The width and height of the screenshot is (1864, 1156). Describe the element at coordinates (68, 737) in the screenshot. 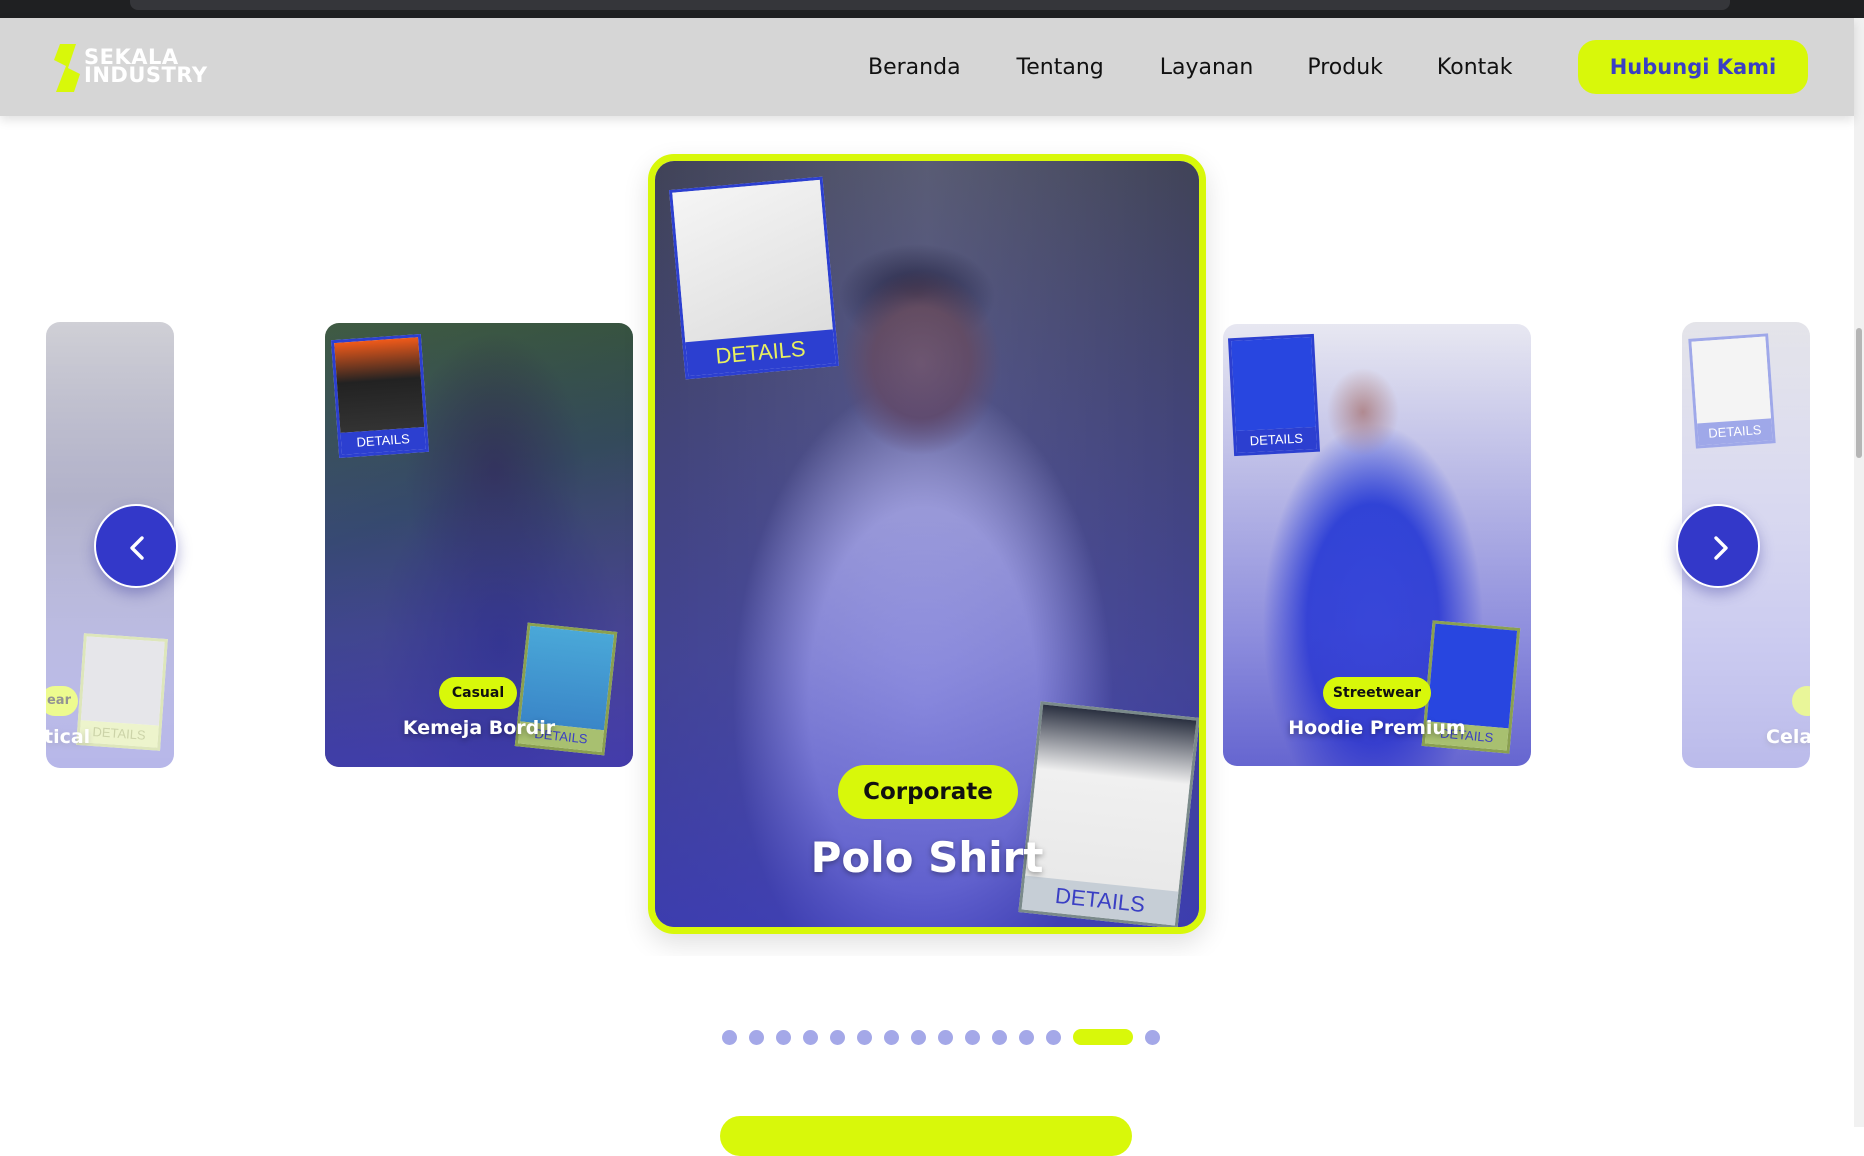

I see `card-title: tical` at that location.